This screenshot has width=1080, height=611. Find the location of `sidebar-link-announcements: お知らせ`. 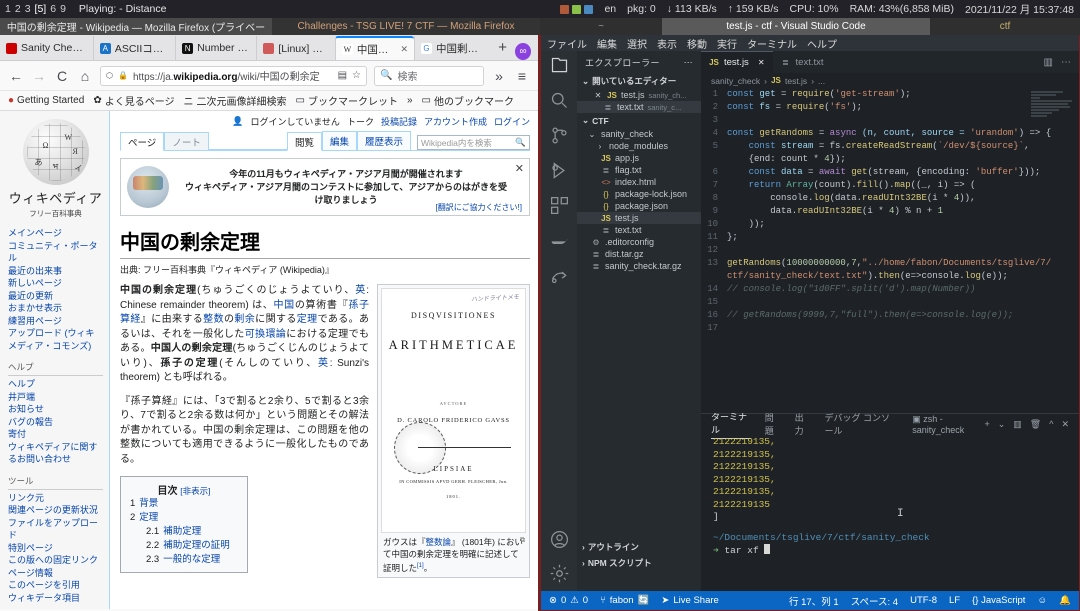

sidebar-link-announcements: お知らせ is located at coordinates (55, 409).